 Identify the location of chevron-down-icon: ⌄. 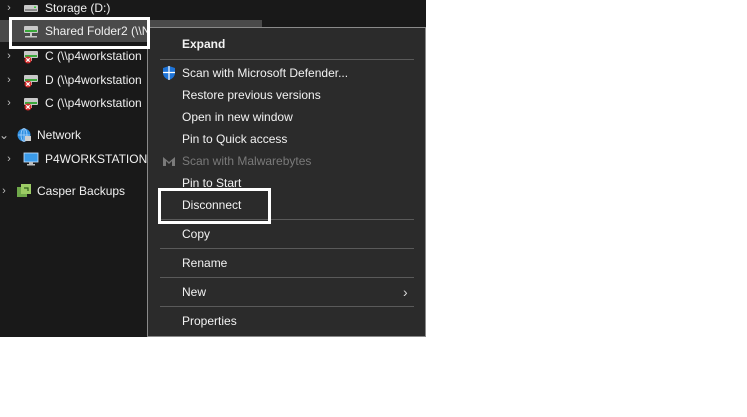
(5, 135).